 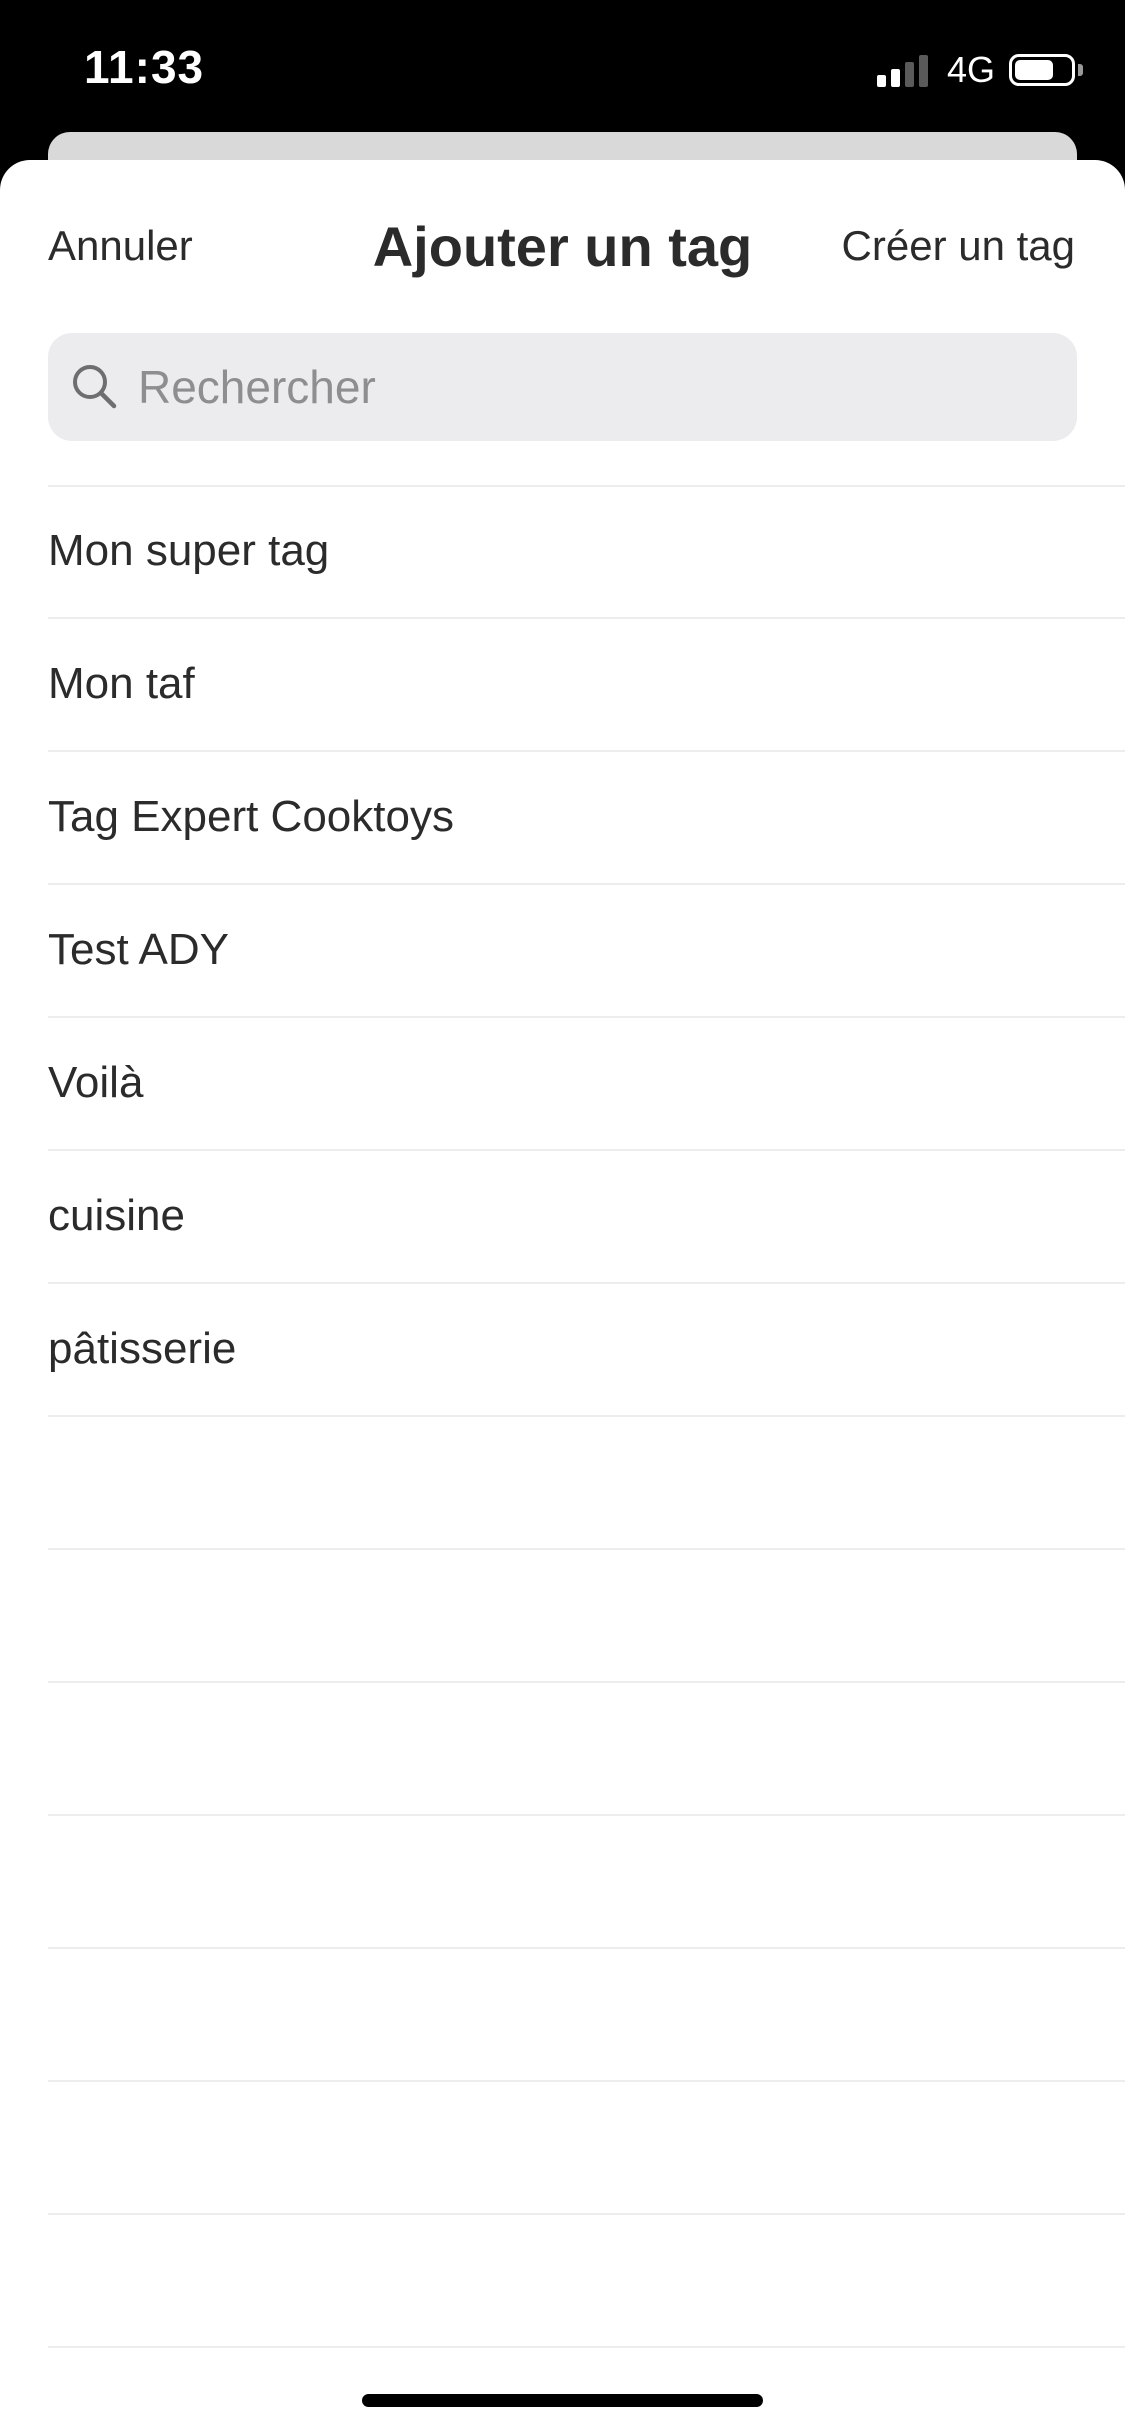 What do you see at coordinates (562, 2400) in the screenshot?
I see `home-indicator` at bounding box center [562, 2400].